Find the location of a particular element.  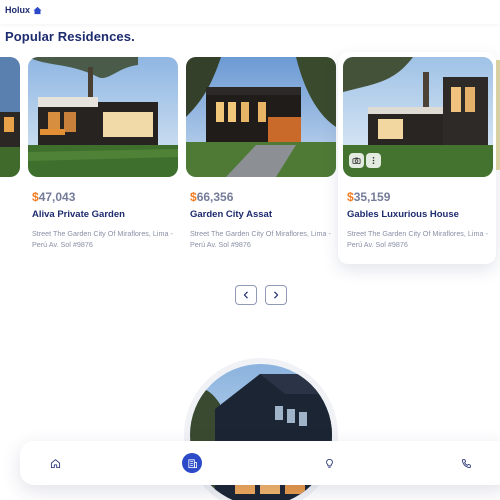

price-value: 47,043 is located at coordinates (57, 197).